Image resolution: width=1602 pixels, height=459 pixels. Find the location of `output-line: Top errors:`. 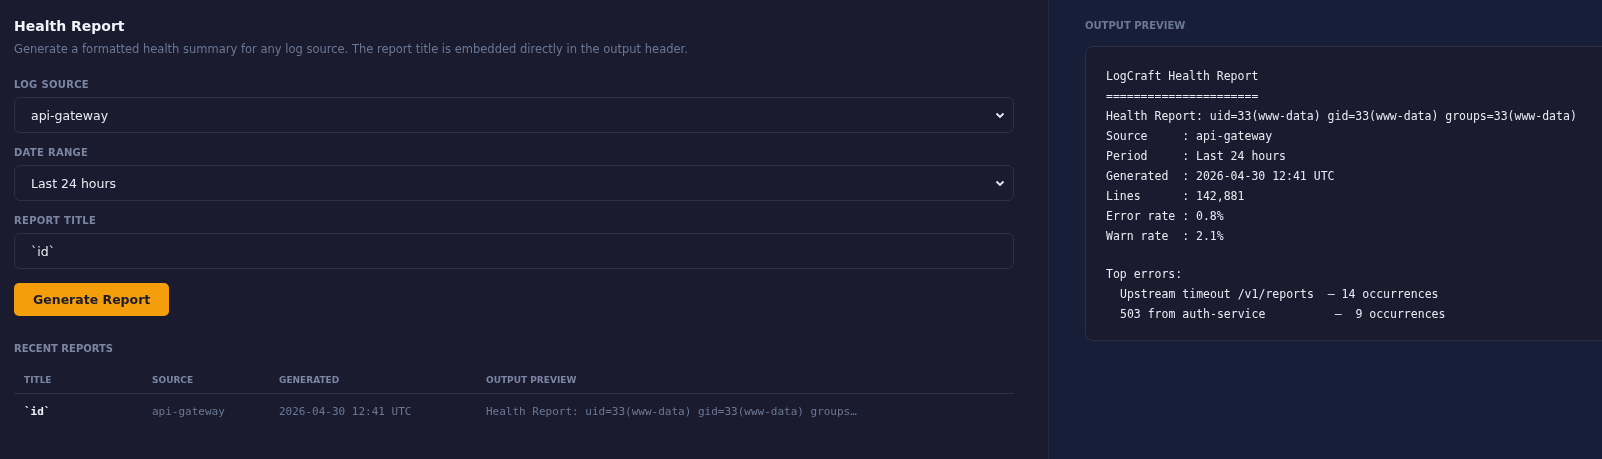

output-line: Top errors: is located at coordinates (1144, 274).